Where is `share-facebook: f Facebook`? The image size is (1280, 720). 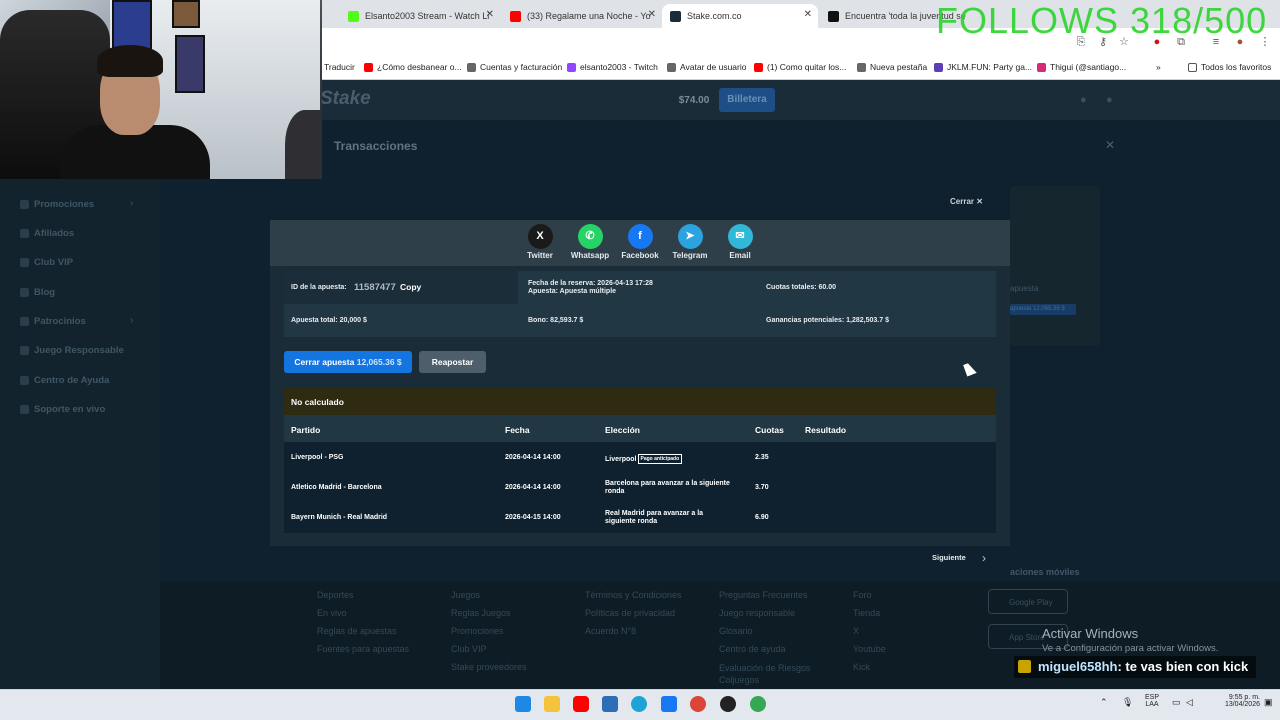
share-facebook: f Facebook is located at coordinates (640, 242).